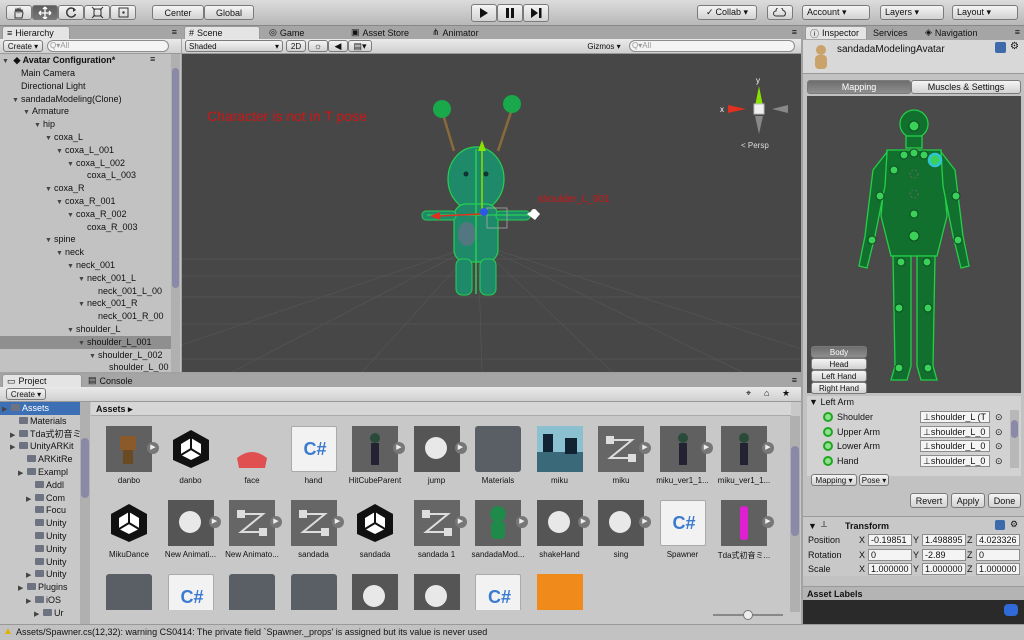 This screenshot has width=1024, height=640. I want to click on play-button, so click(484, 13).